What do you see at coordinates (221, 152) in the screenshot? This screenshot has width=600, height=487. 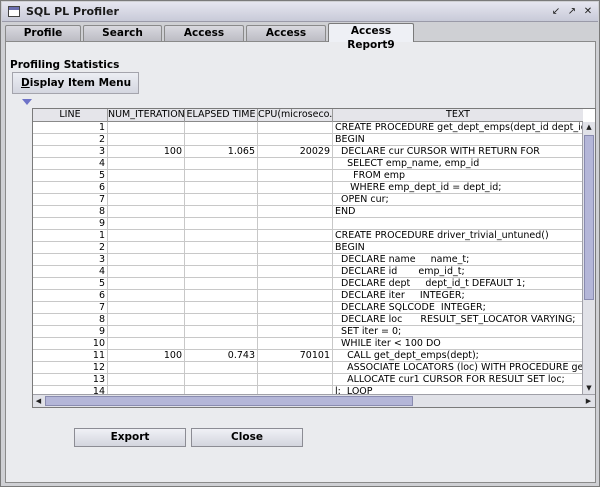 I see `cell-elapsed-time: 1.065` at bounding box center [221, 152].